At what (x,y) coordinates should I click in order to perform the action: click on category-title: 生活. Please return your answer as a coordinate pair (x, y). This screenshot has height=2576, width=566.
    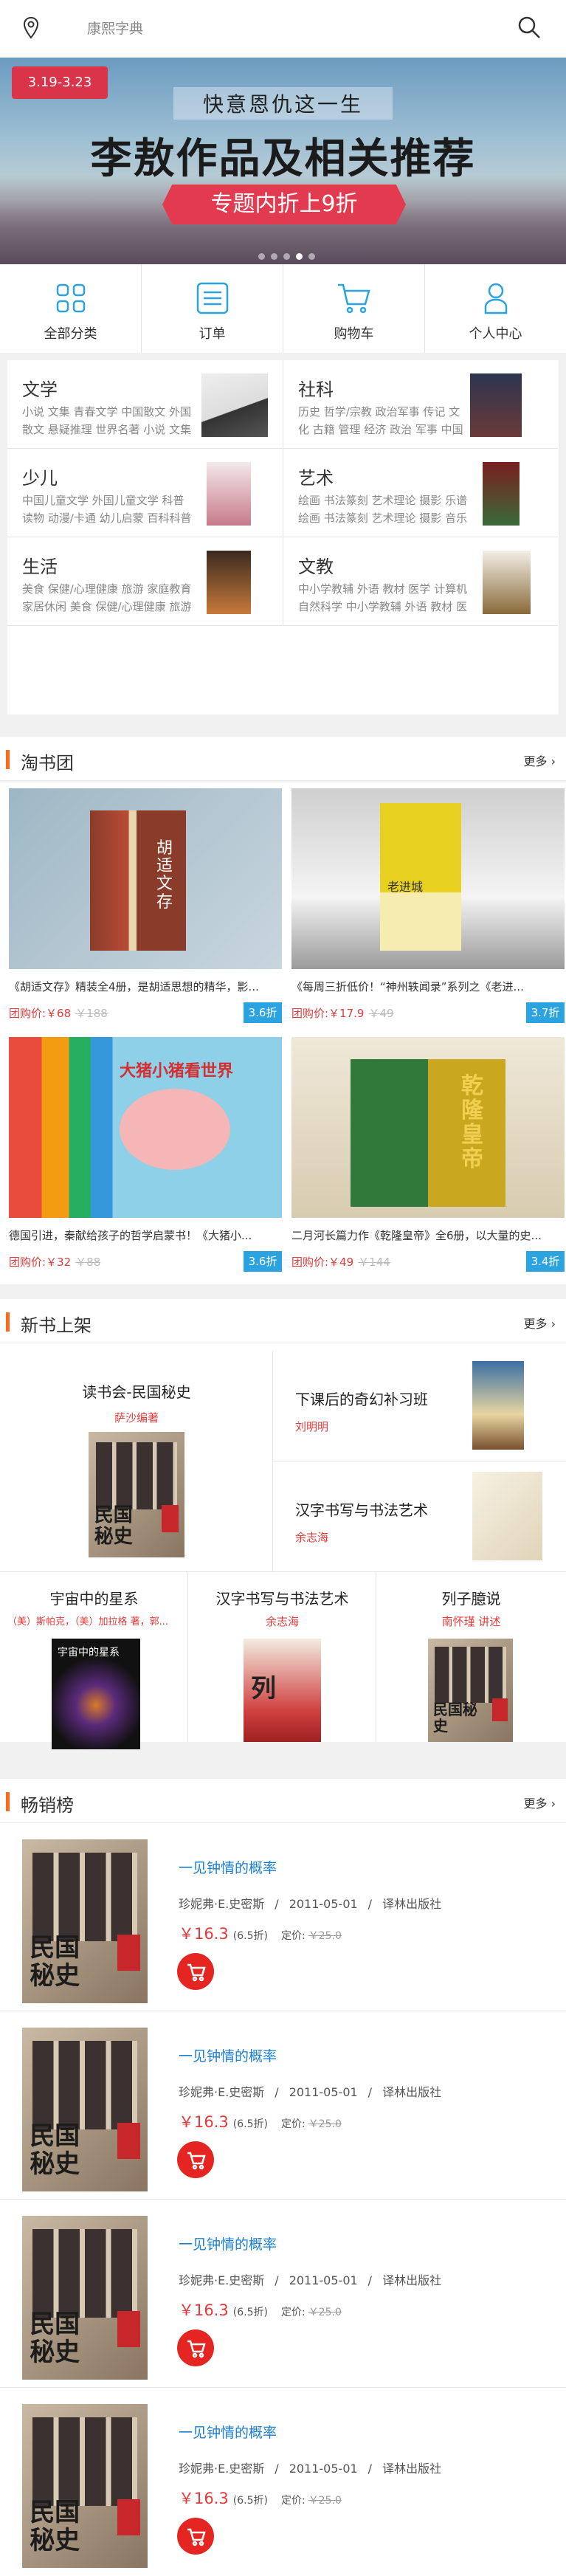
    Looking at the image, I should click on (40, 567).